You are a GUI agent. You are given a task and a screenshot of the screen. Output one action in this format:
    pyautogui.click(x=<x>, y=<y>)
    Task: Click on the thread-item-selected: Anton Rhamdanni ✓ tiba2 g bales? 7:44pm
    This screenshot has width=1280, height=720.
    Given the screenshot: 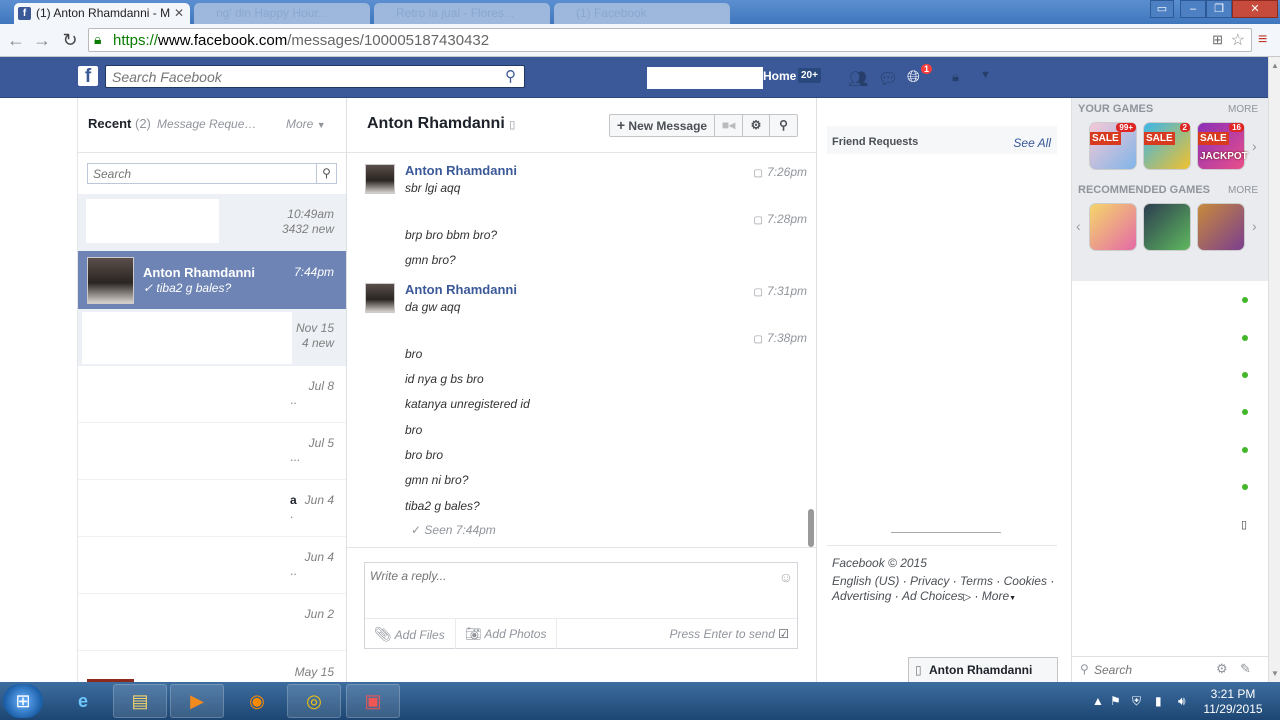 What is the action you would take?
    pyautogui.click(x=212, y=280)
    